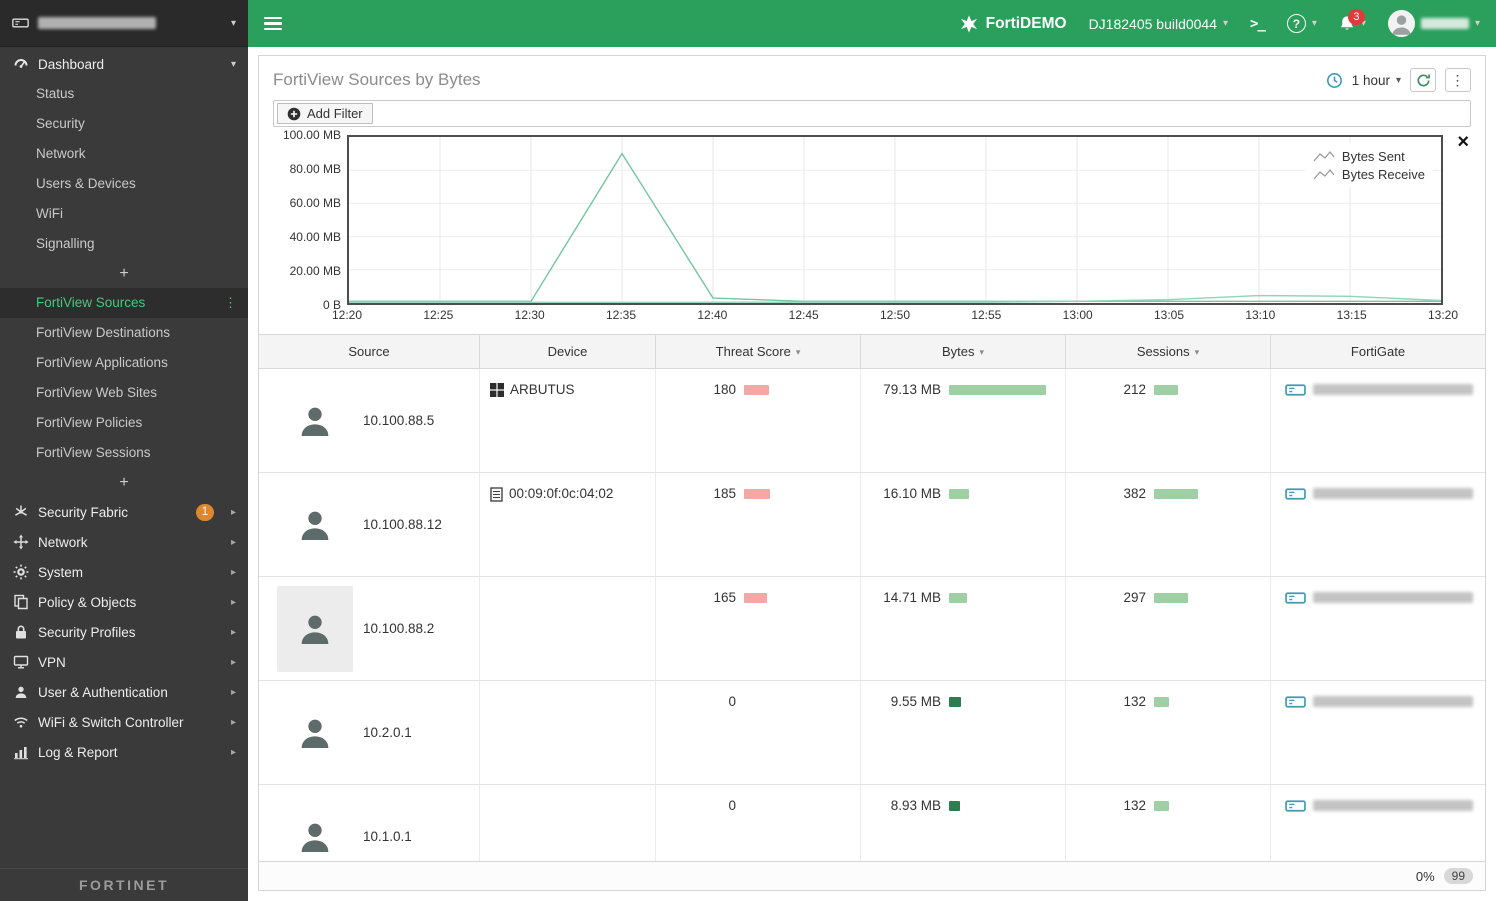 The width and height of the screenshot is (1496, 901). I want to click on source-ip: 10.1.0.1, so click(387, 836).